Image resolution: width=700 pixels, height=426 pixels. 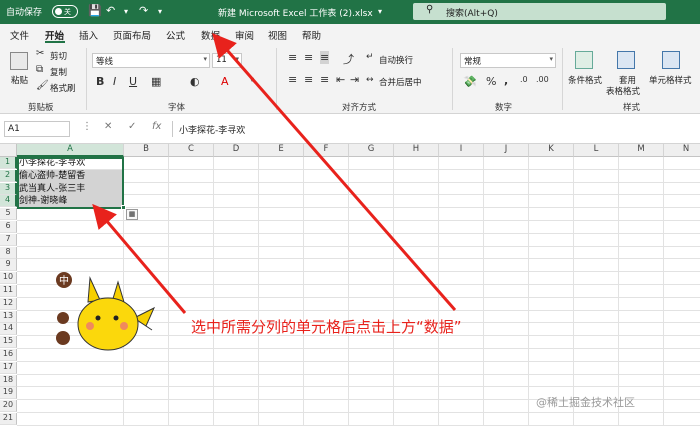 I want to click on arrow-to-cells, so click(x=139, y=258).